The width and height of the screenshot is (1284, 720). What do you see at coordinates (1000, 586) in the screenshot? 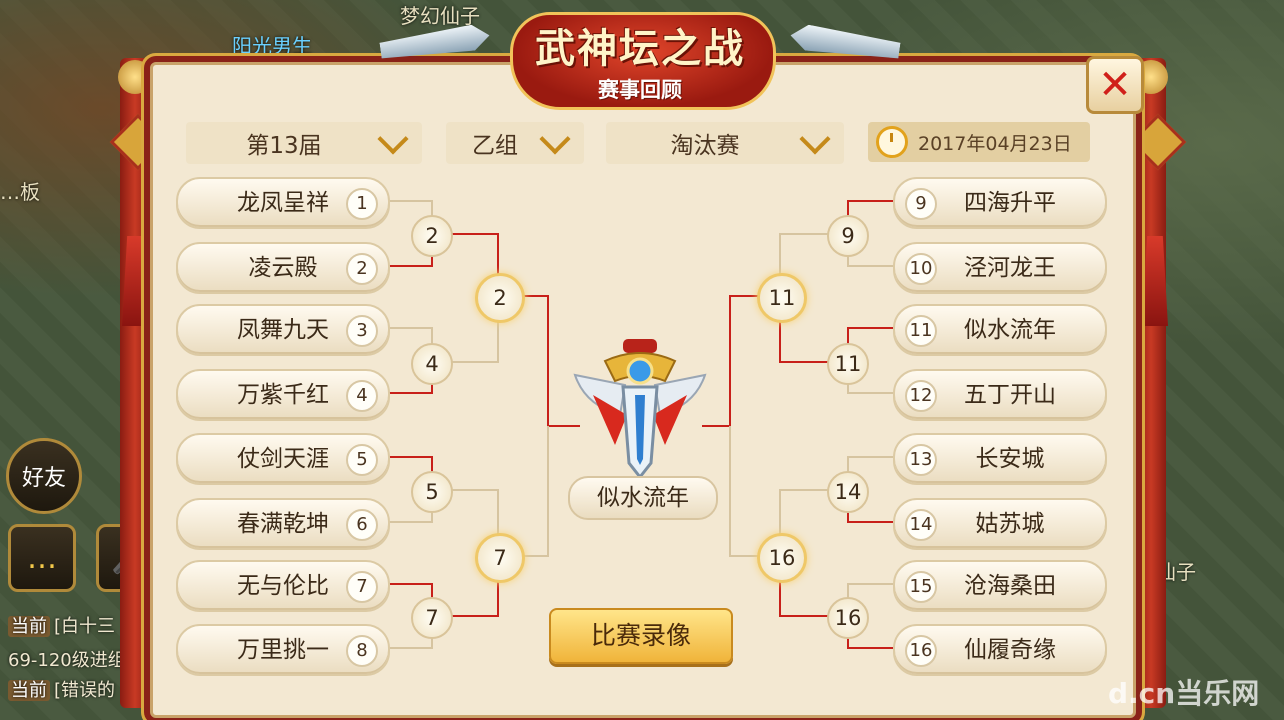
I see `team-slot: 15 沧海桑田` at bounding box center [1000, 586].